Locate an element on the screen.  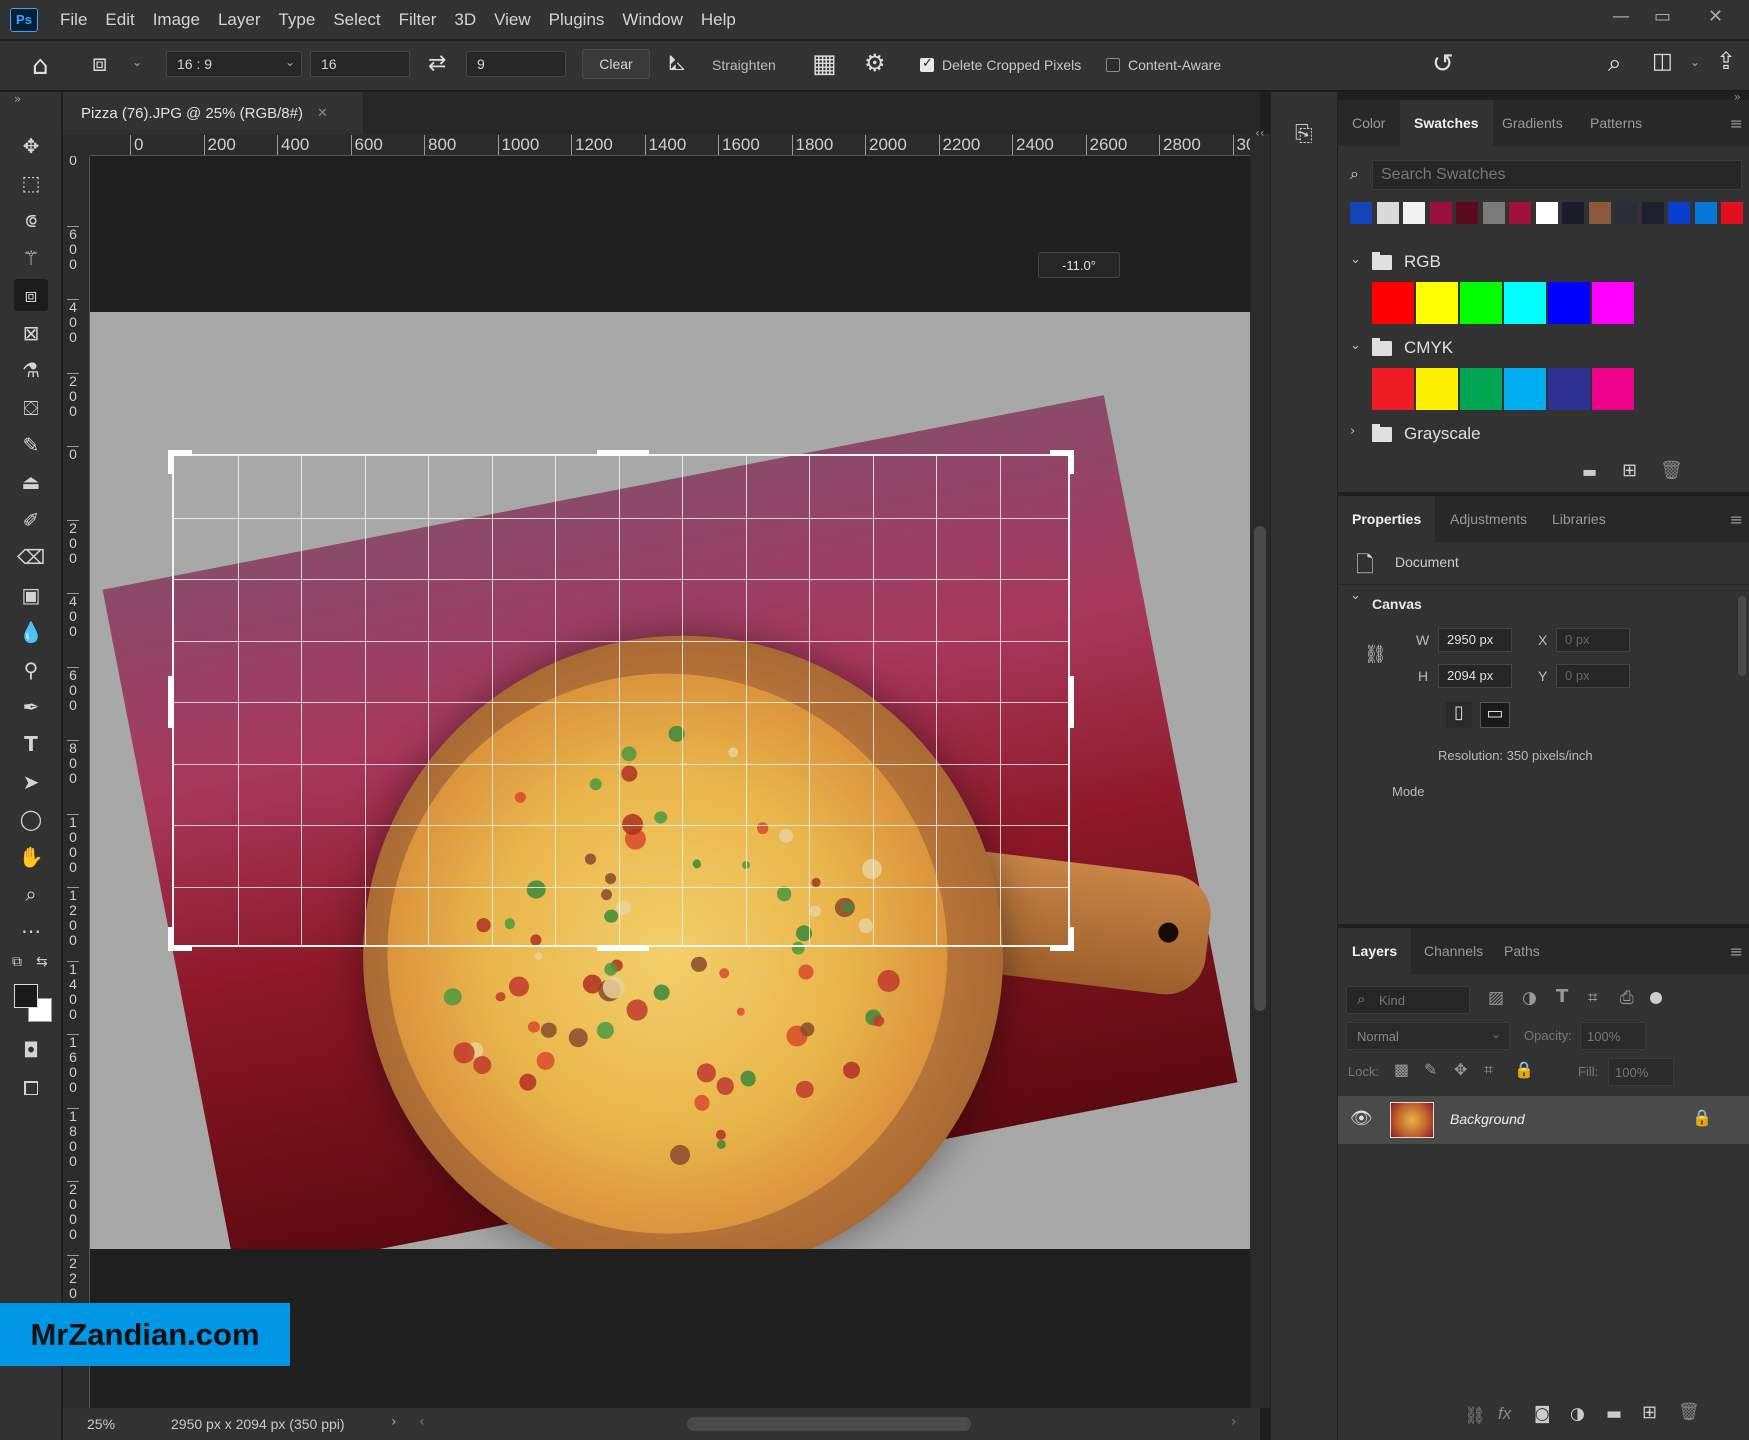
scroll-right-icon: › is located at coordinates (1234, 1422).